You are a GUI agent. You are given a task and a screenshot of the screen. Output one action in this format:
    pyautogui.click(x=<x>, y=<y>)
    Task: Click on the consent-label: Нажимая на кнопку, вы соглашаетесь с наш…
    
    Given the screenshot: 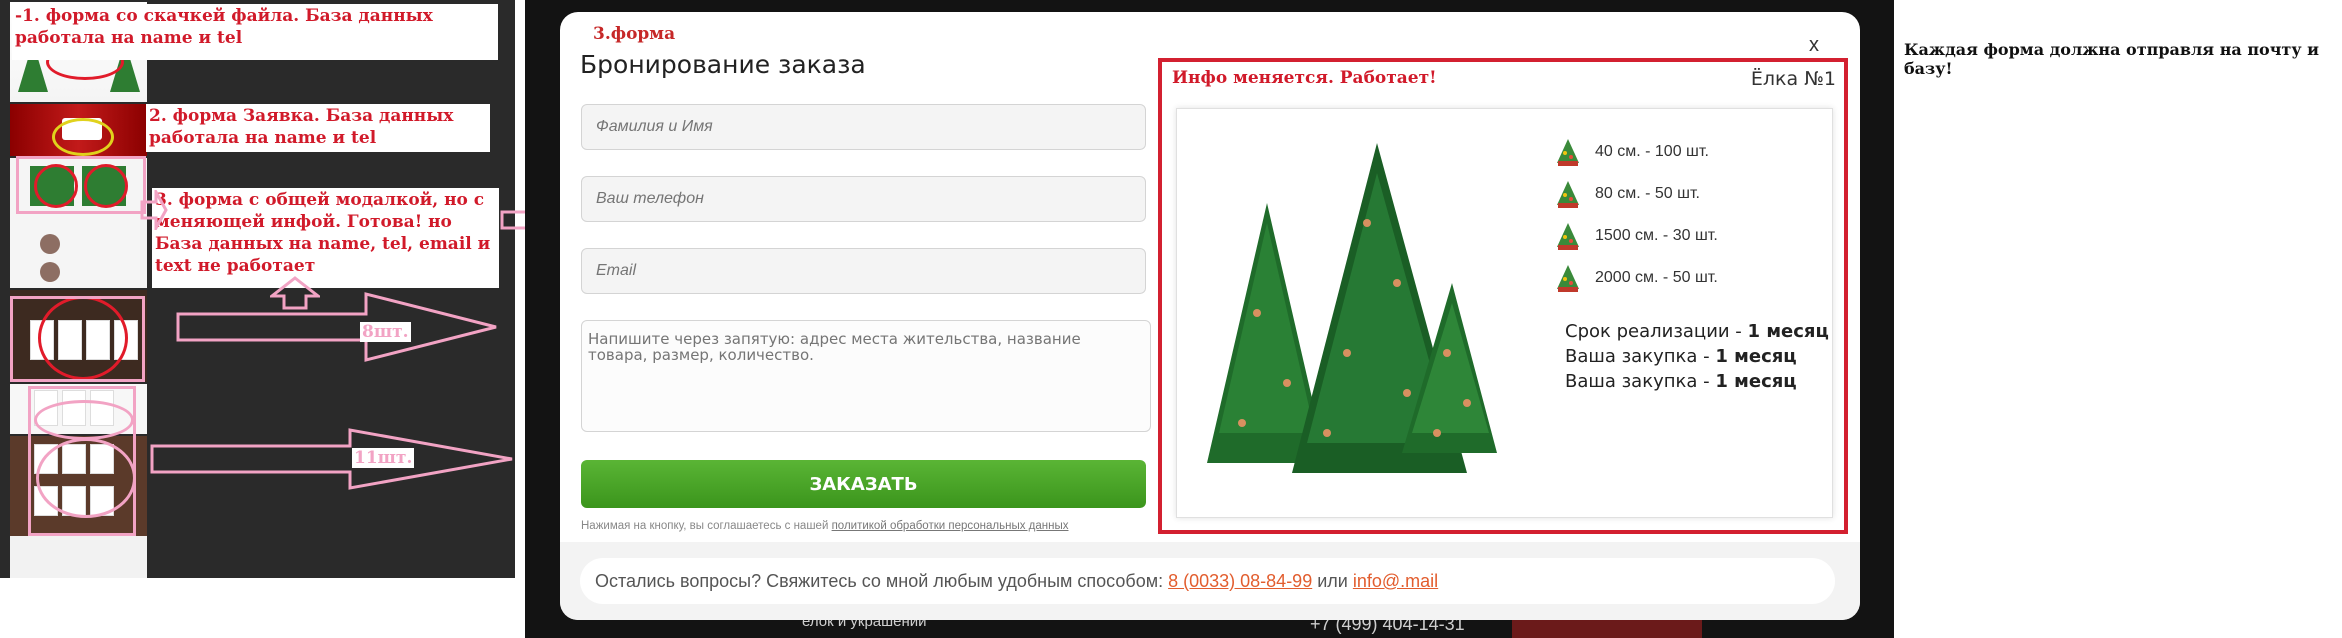 What is the action you would take?
    pyautogui.click(x=705, y=526)
    